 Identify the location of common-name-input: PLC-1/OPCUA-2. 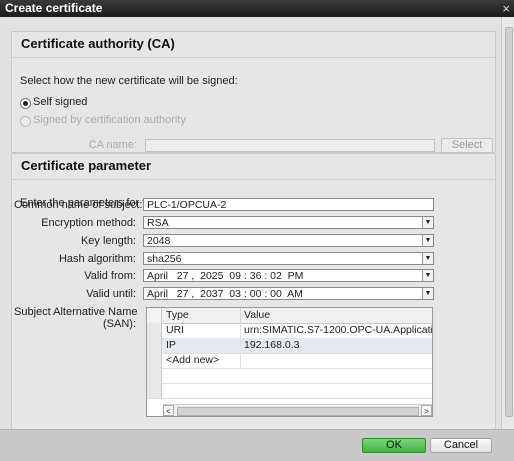
(288, 204).